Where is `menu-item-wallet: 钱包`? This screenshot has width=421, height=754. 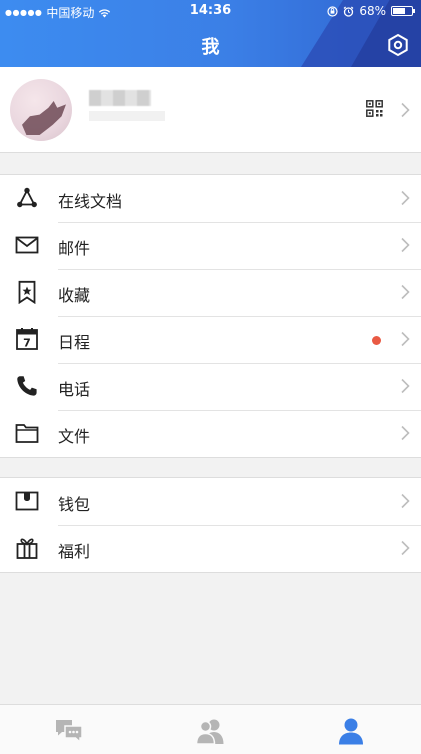 menu-item-wallet: 钱包 is located at coordinates (210, 501).